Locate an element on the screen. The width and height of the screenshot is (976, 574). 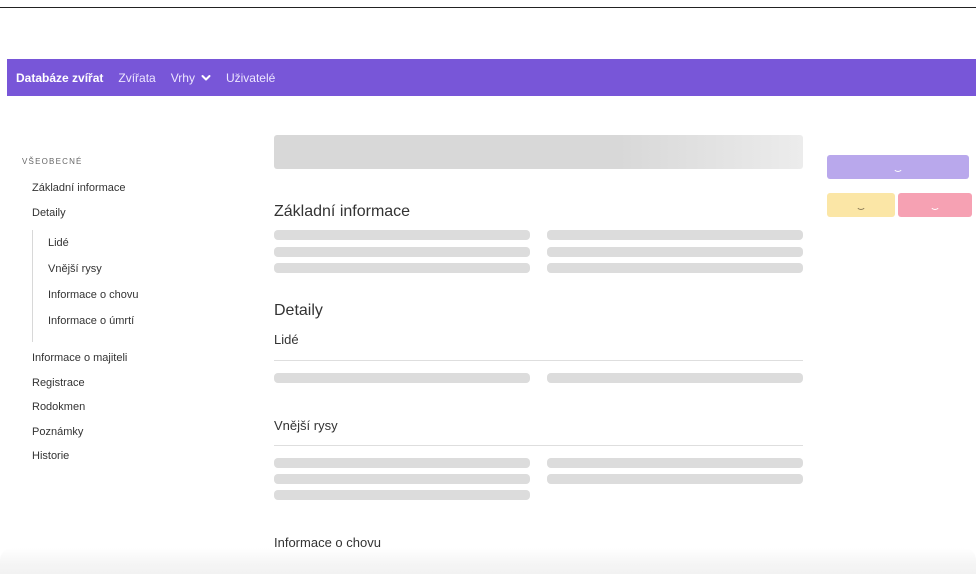
nav-dropdown-vrhy: Vrhy is located at coordinates (191, 78).